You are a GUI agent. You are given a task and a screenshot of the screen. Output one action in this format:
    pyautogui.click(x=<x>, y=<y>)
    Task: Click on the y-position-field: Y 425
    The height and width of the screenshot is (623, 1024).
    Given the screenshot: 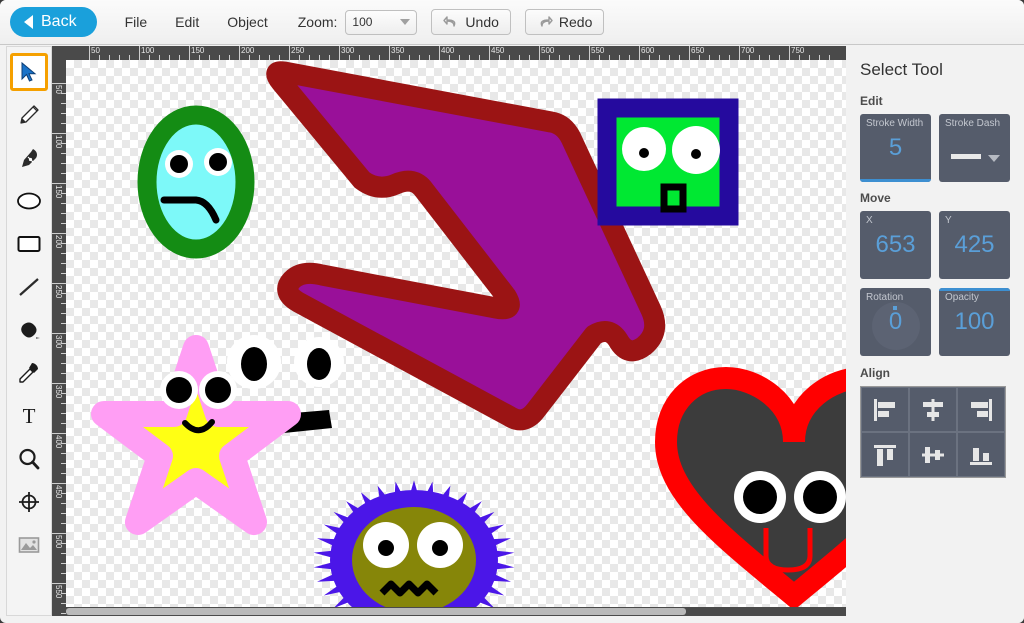 What is the action you would take?
    pyautogui.click(x=974, y=245)
    